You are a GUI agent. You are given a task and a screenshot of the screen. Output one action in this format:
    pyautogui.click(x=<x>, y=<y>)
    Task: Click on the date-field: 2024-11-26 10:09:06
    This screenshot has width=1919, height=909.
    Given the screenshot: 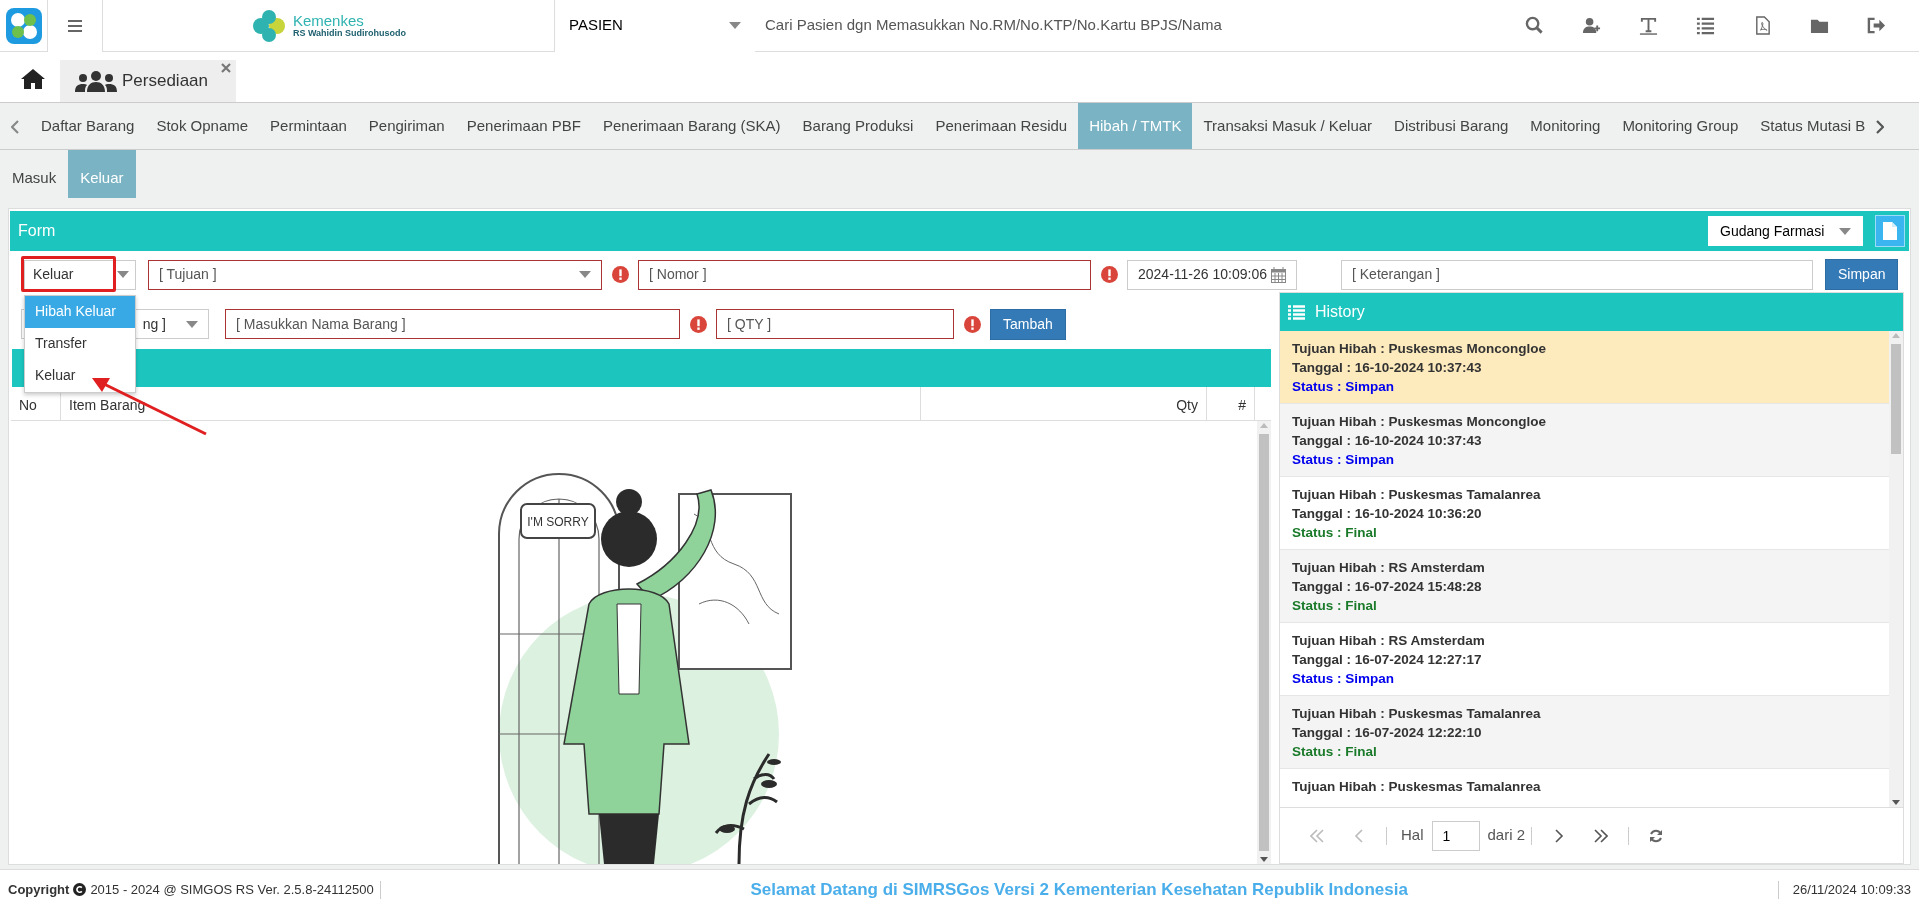 What is the action you would take?
    pyautogui.click(x=1212, y=274)
    